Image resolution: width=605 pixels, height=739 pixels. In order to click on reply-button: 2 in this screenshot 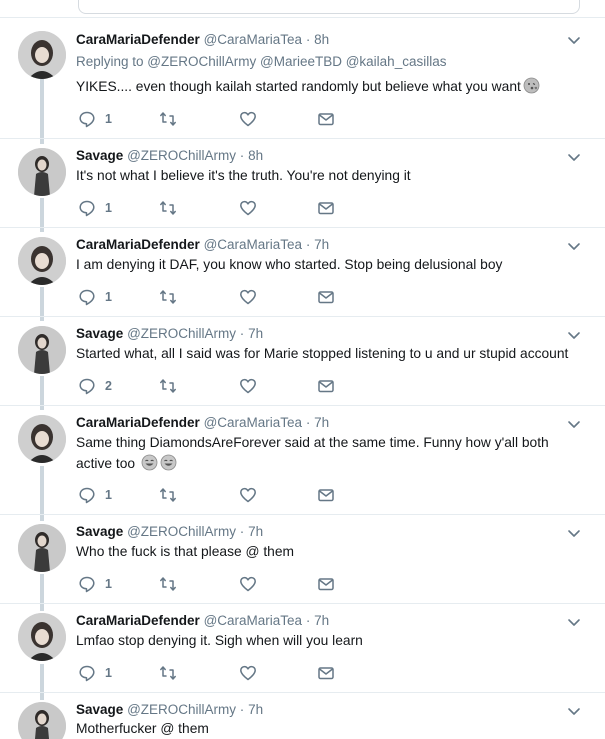, I will do `click(95, 386)`.